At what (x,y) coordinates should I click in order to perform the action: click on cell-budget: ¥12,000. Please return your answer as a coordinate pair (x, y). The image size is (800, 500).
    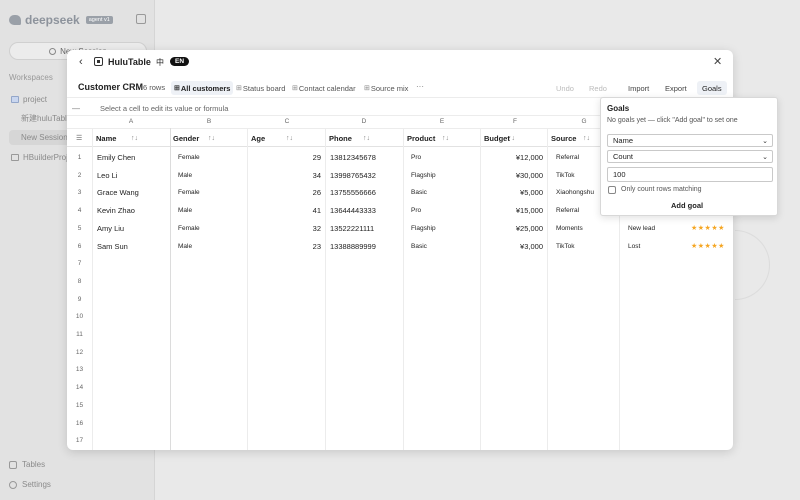
    Looking at the image, I should click on (511, 157).